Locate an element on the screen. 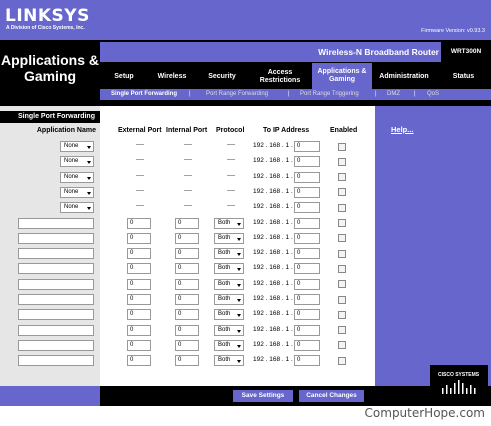 This screenshot has width=491, height=426. tab-administration: Administration is located at coordinates (404, 77).